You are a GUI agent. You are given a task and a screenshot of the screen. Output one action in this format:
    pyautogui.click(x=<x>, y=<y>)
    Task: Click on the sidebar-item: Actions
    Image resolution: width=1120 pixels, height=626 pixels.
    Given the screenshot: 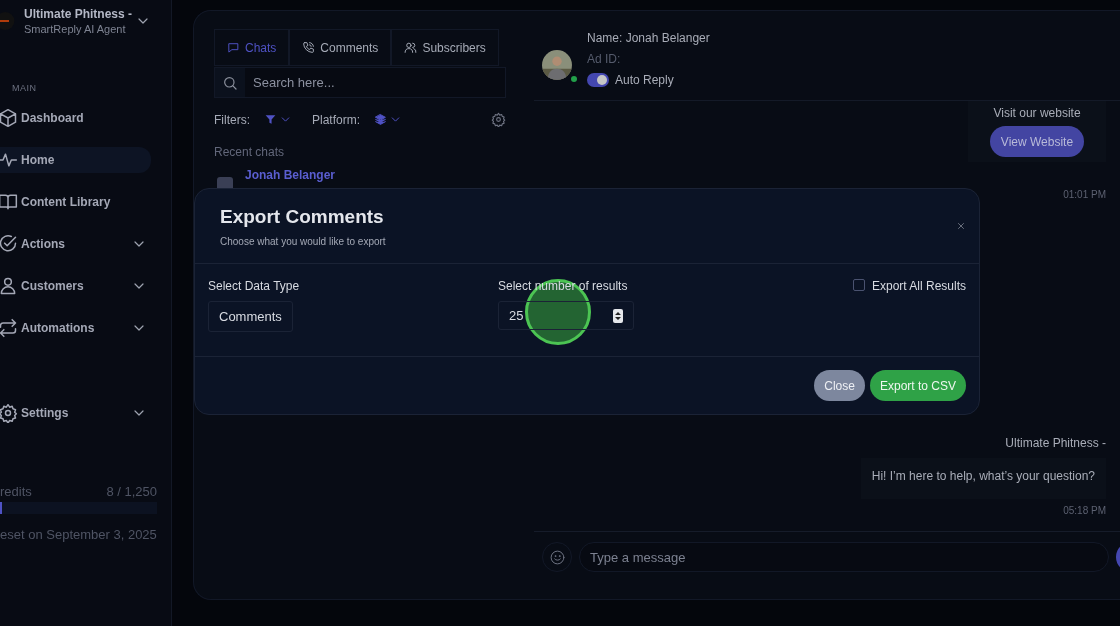 What is the action you would take?
    pyautogui.click(x=75, y=244)
    